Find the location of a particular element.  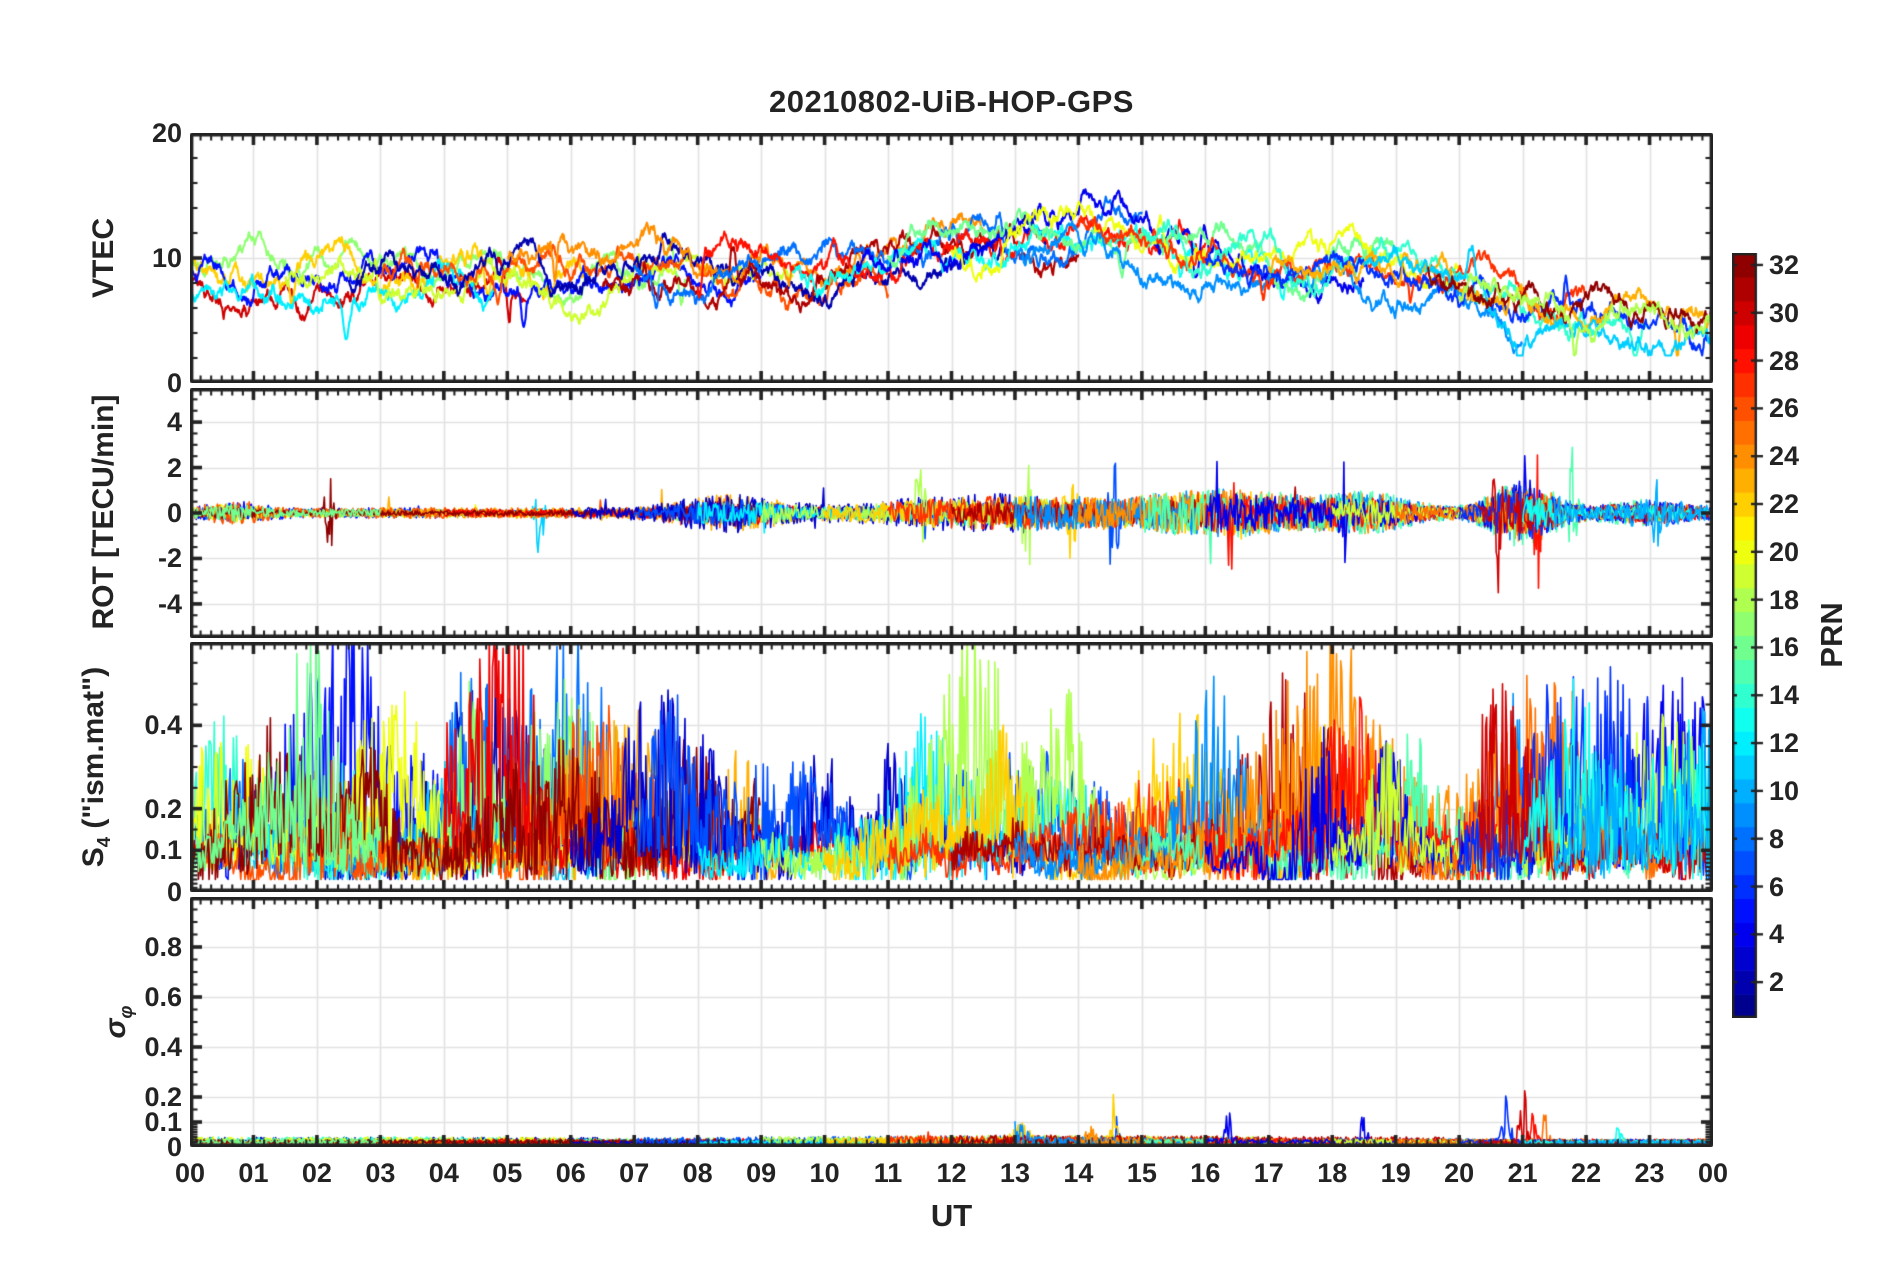

x-tick-label: 22 is located at coordinates (1586, 1173).